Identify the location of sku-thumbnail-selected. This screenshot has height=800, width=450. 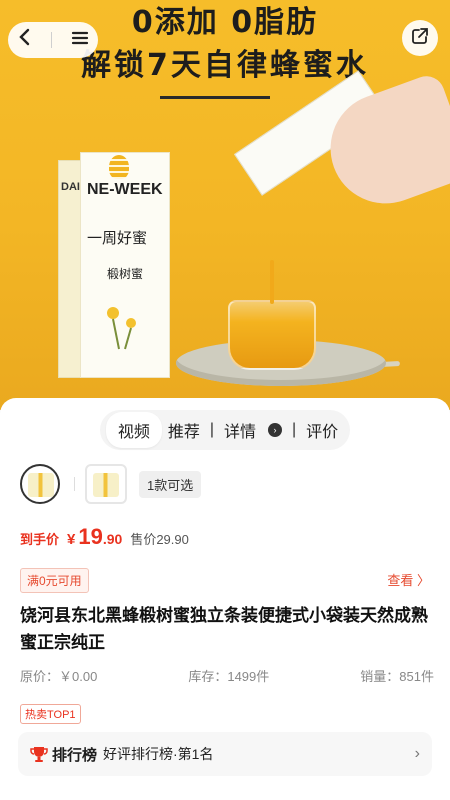
(40, 484).